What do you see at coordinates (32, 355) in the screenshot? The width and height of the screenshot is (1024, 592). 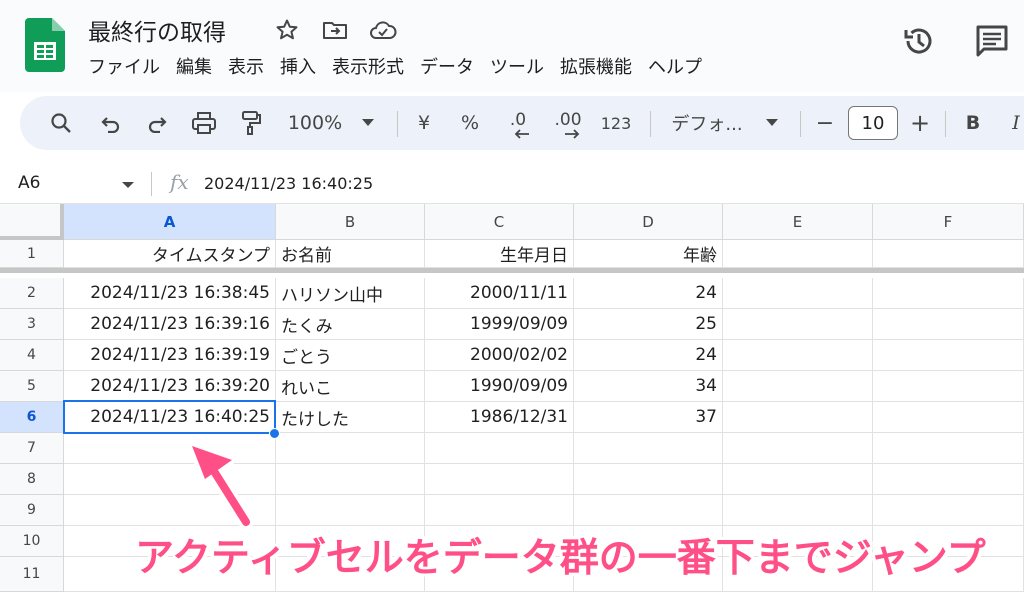 I see `row-header-4: 4` at bounding box center [32, 355].